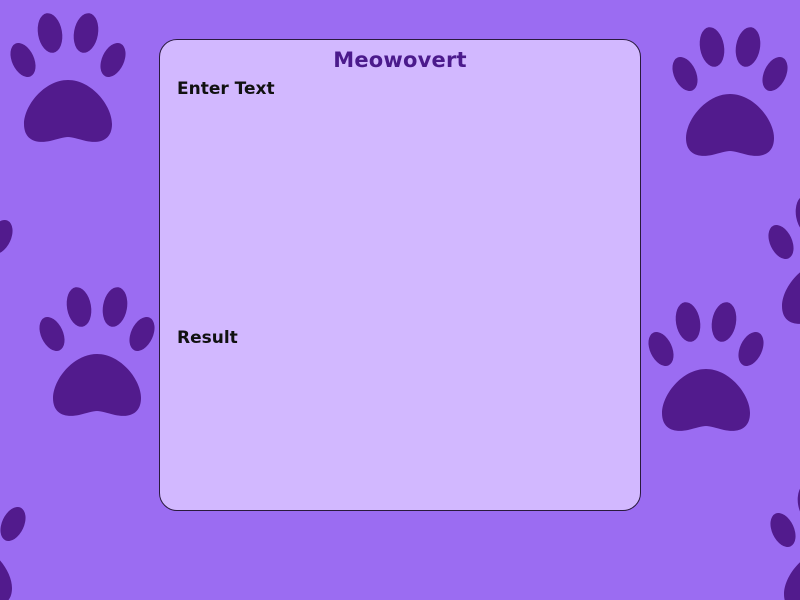  What do you see at coordinates (207, 338) in the screenshot?
I see `result-label: Result` at bounding box center [207, 338].